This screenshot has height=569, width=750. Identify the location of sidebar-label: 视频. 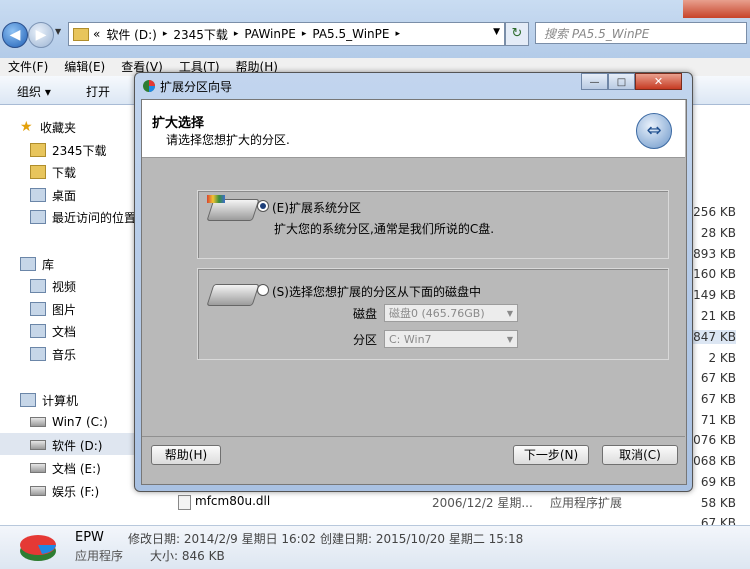
(64, 286).